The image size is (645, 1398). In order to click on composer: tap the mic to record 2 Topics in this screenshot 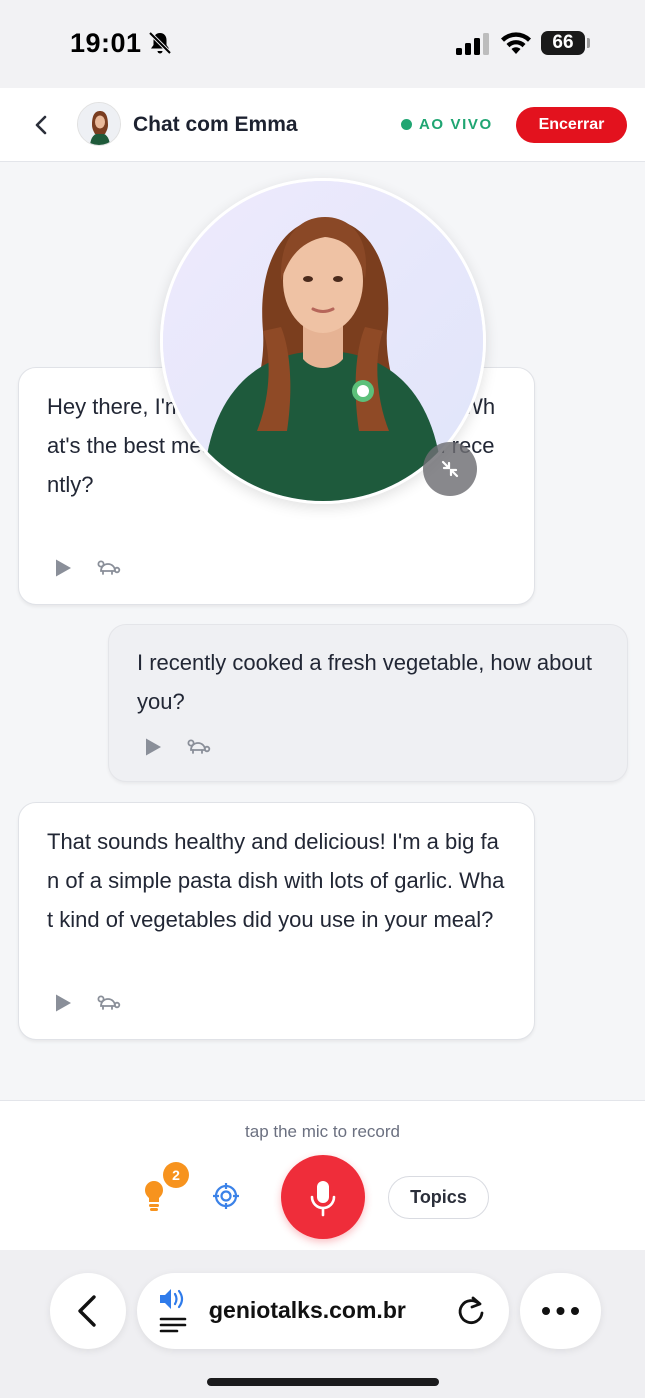, I will do `click(322, 1175)`.